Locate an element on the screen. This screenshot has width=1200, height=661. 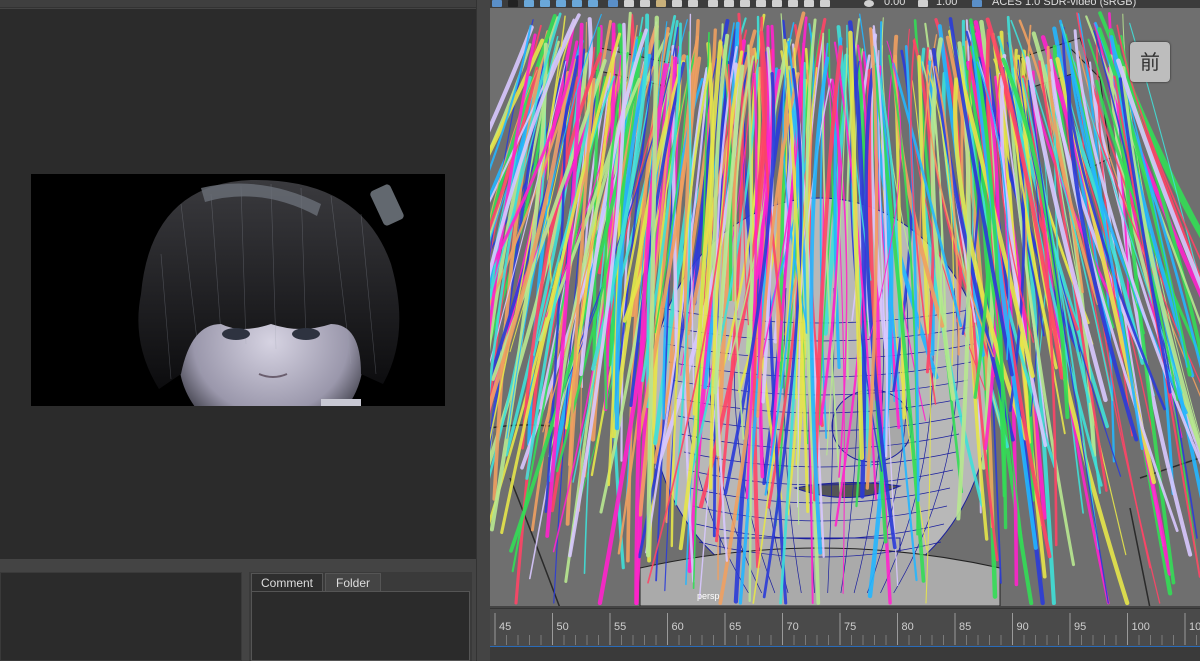
time-ruler-ticks: 45 50 55 60 65 70 75 80 85 90 95 100 105 is located at coordinates (847, 629).